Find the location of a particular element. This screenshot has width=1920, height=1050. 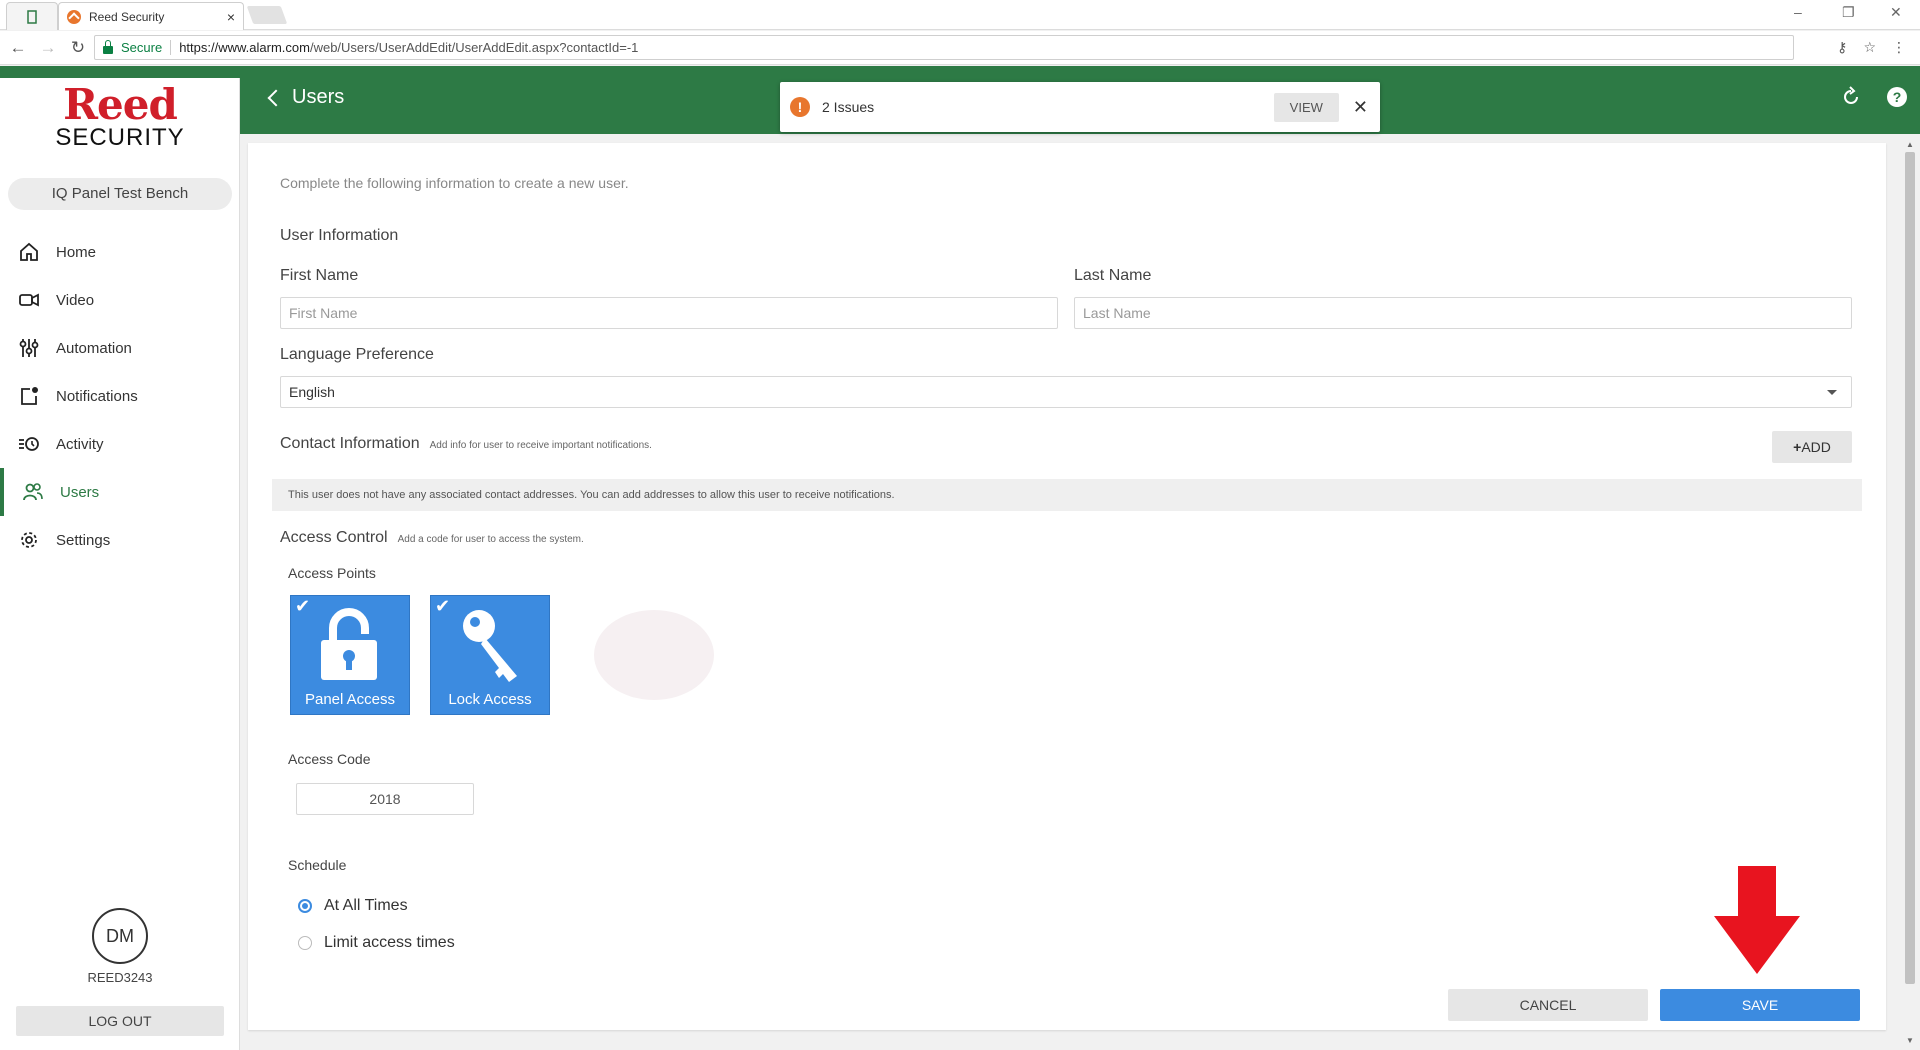

view-issues-button: VIEW is located at coordinates (1306, 107).